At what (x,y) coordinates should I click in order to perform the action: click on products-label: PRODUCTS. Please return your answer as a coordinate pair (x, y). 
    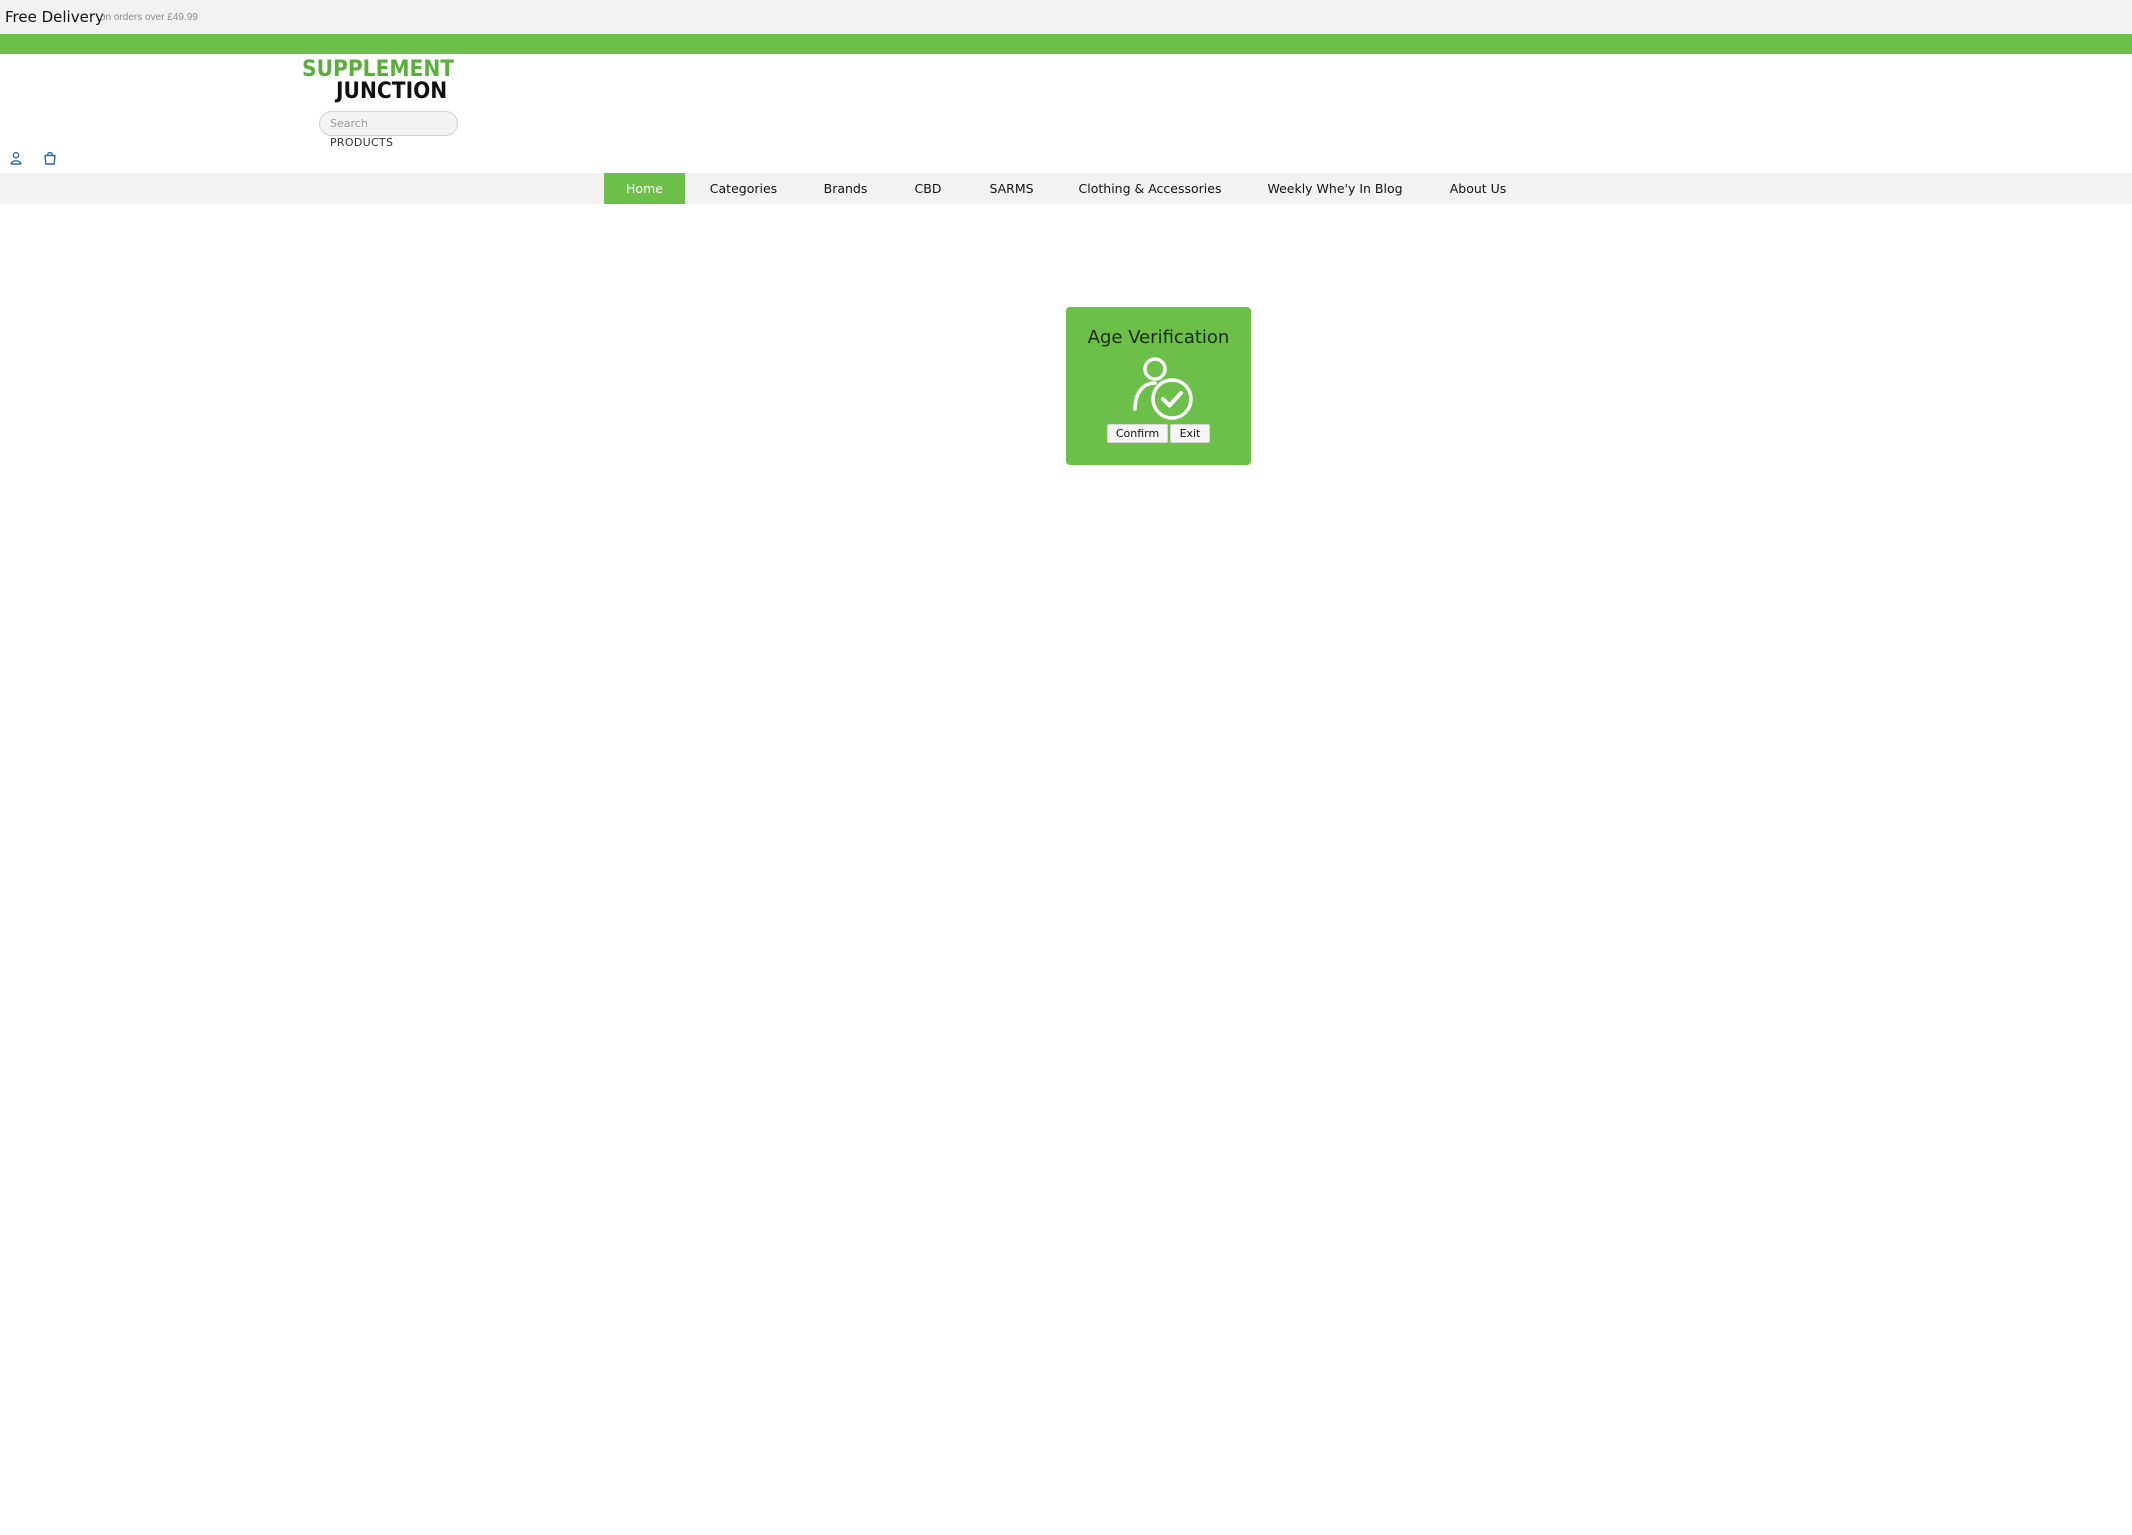
    Looking at the image, I should click on (361, 142).